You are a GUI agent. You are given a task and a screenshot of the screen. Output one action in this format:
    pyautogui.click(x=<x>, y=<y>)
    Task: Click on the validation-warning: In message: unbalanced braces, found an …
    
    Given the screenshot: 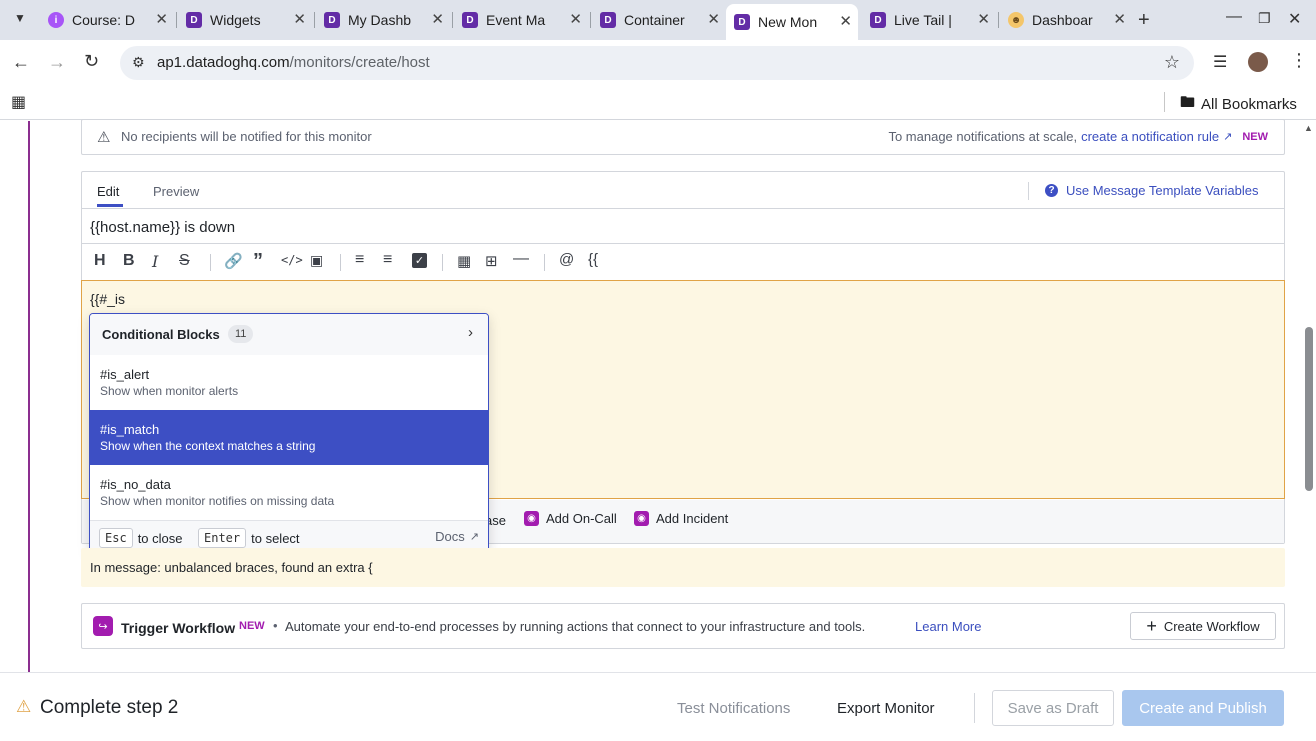 What is the action you would take?
    pyautogui.click(x=683, y=567)
    